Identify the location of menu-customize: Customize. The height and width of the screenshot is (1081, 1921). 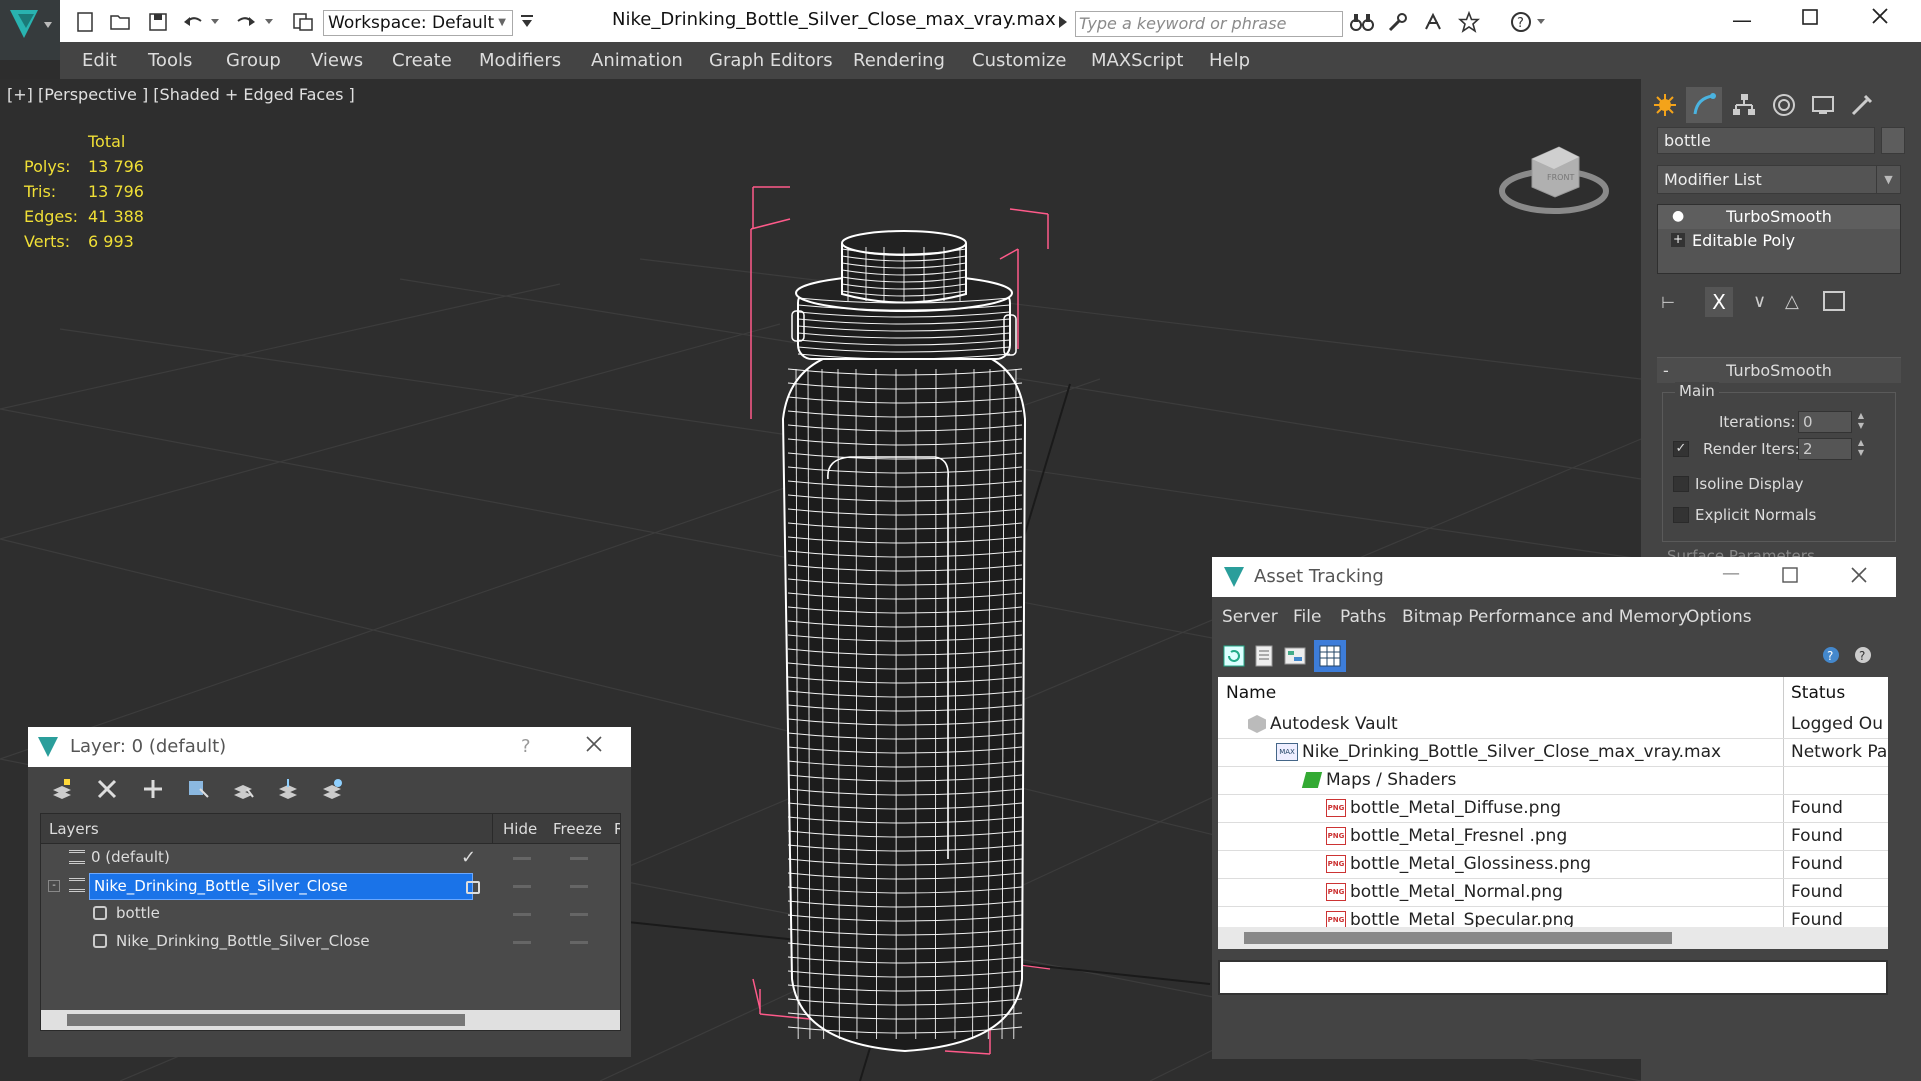
(1019, 60).